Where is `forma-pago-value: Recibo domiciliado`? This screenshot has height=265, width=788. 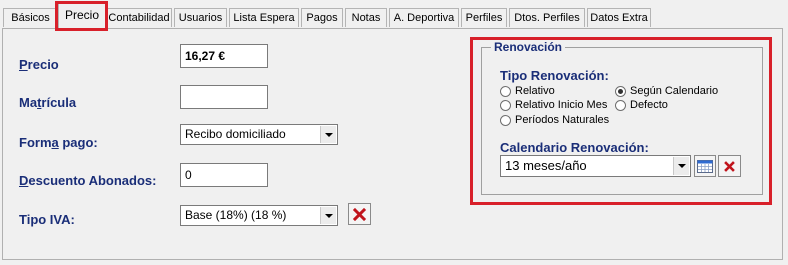
forma-pago-value: Recibo domiciliado is located at coordinates (235, 134).